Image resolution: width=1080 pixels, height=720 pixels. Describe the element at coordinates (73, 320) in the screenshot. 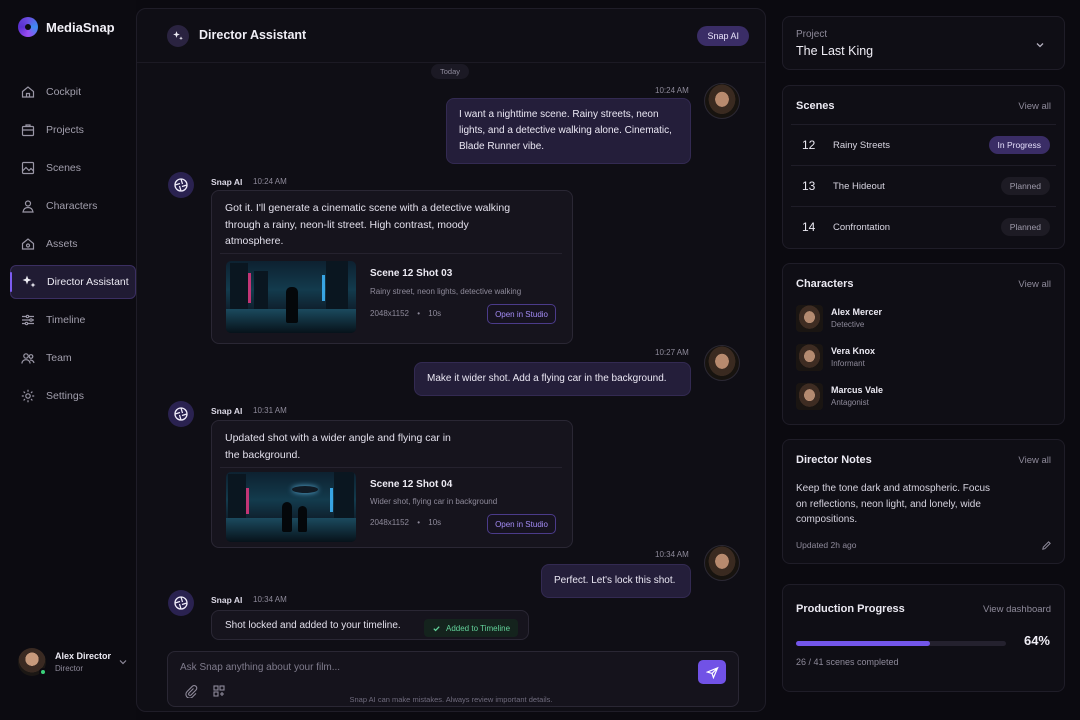

I see `nav-item-timeline: Timeline` at that location.